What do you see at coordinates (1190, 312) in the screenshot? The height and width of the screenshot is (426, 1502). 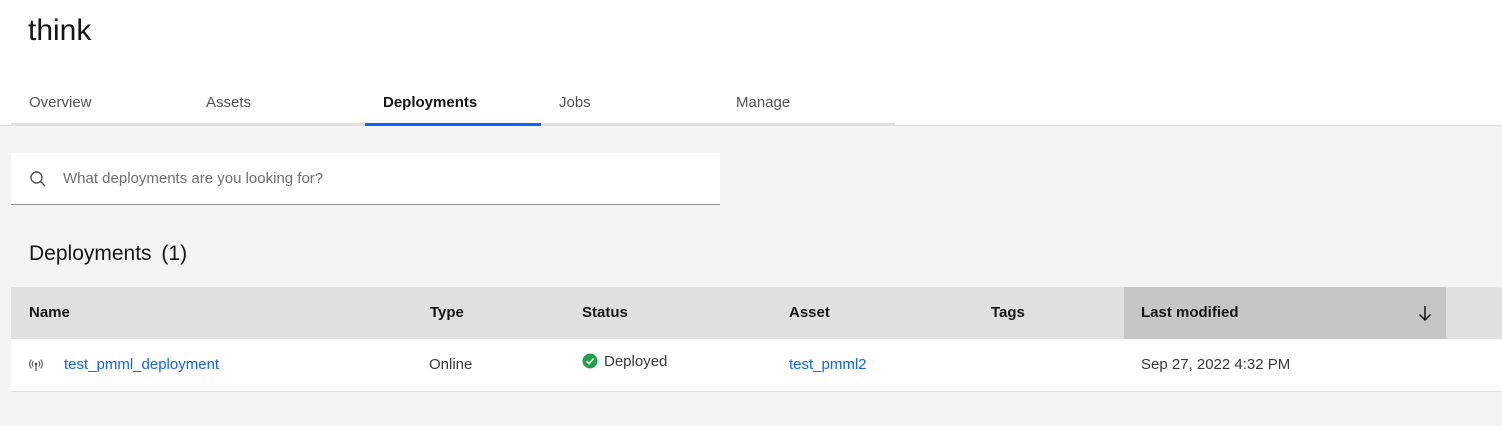 I see `column-header-last-modified-label: Last modified` at bounding box center [1190, 312].